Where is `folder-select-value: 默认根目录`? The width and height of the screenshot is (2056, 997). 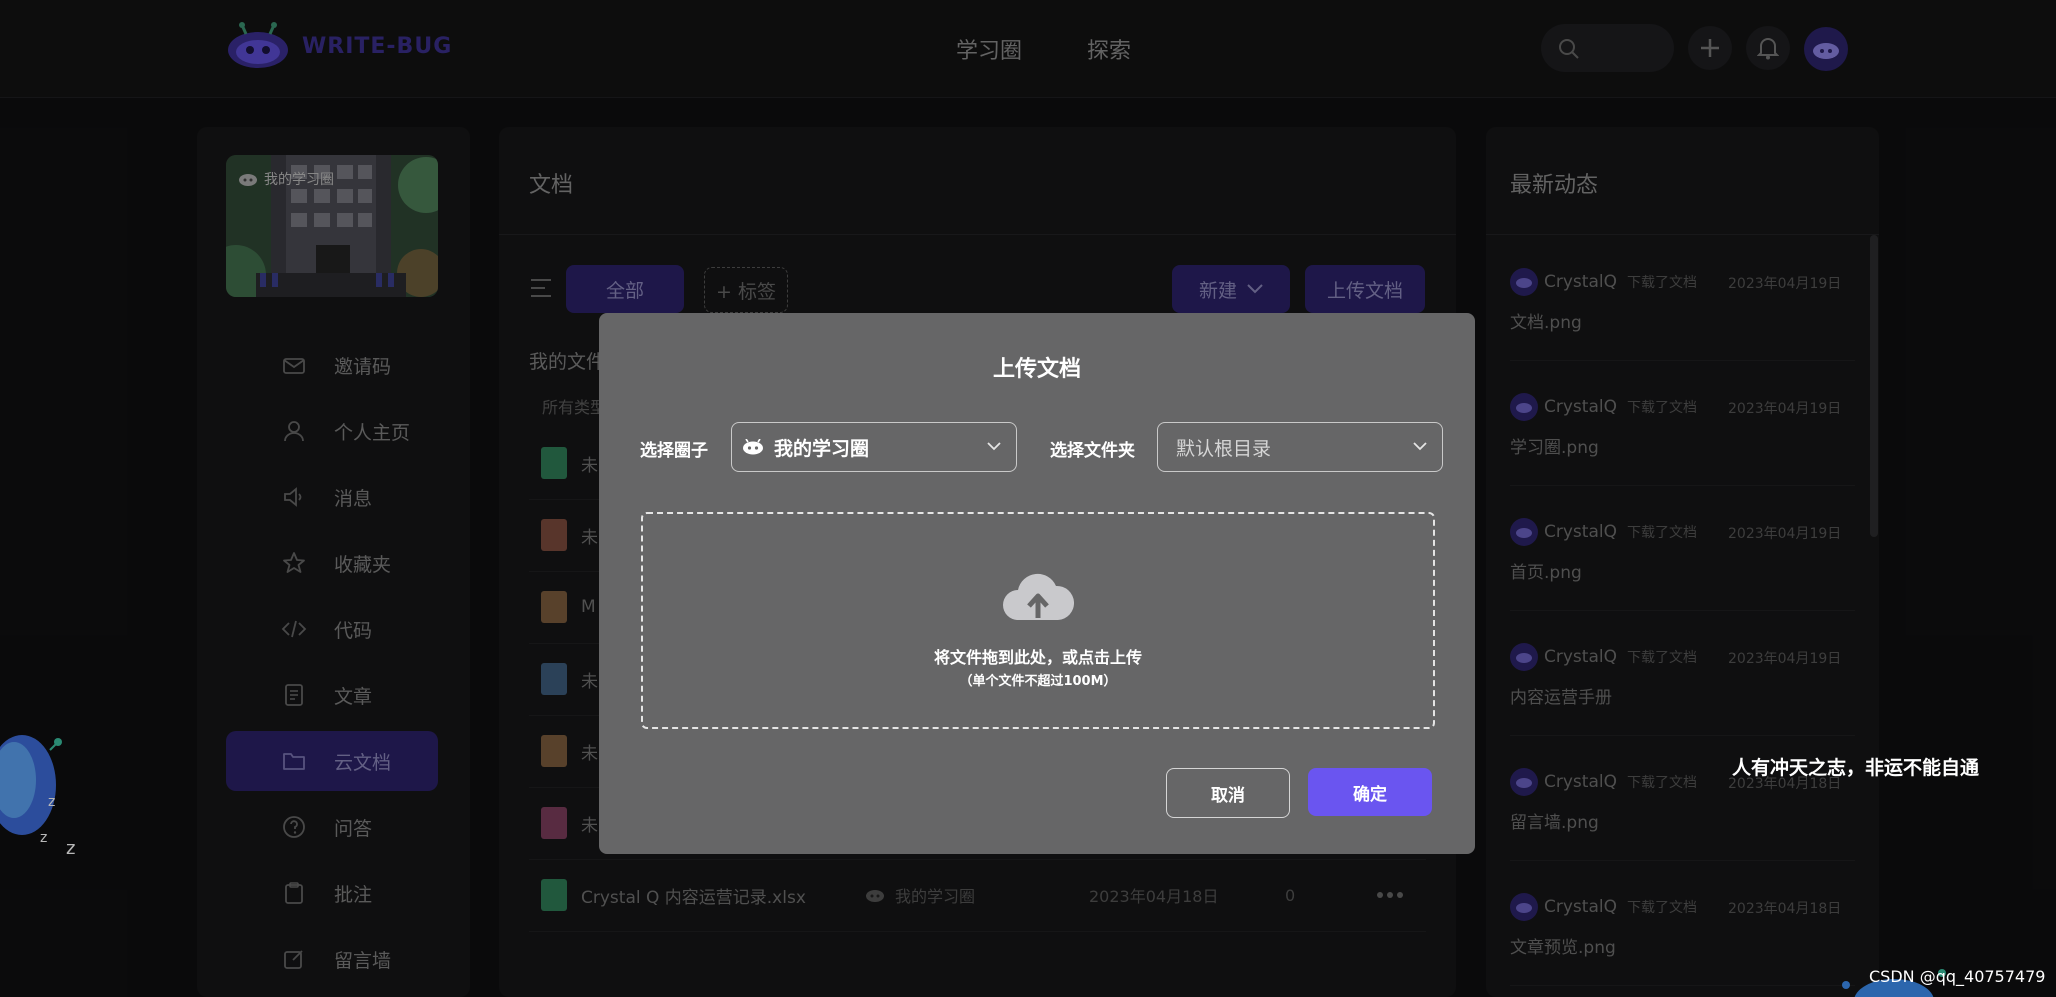 folder-select-value: 默认根目录 is located at coordinates (1224, 448).